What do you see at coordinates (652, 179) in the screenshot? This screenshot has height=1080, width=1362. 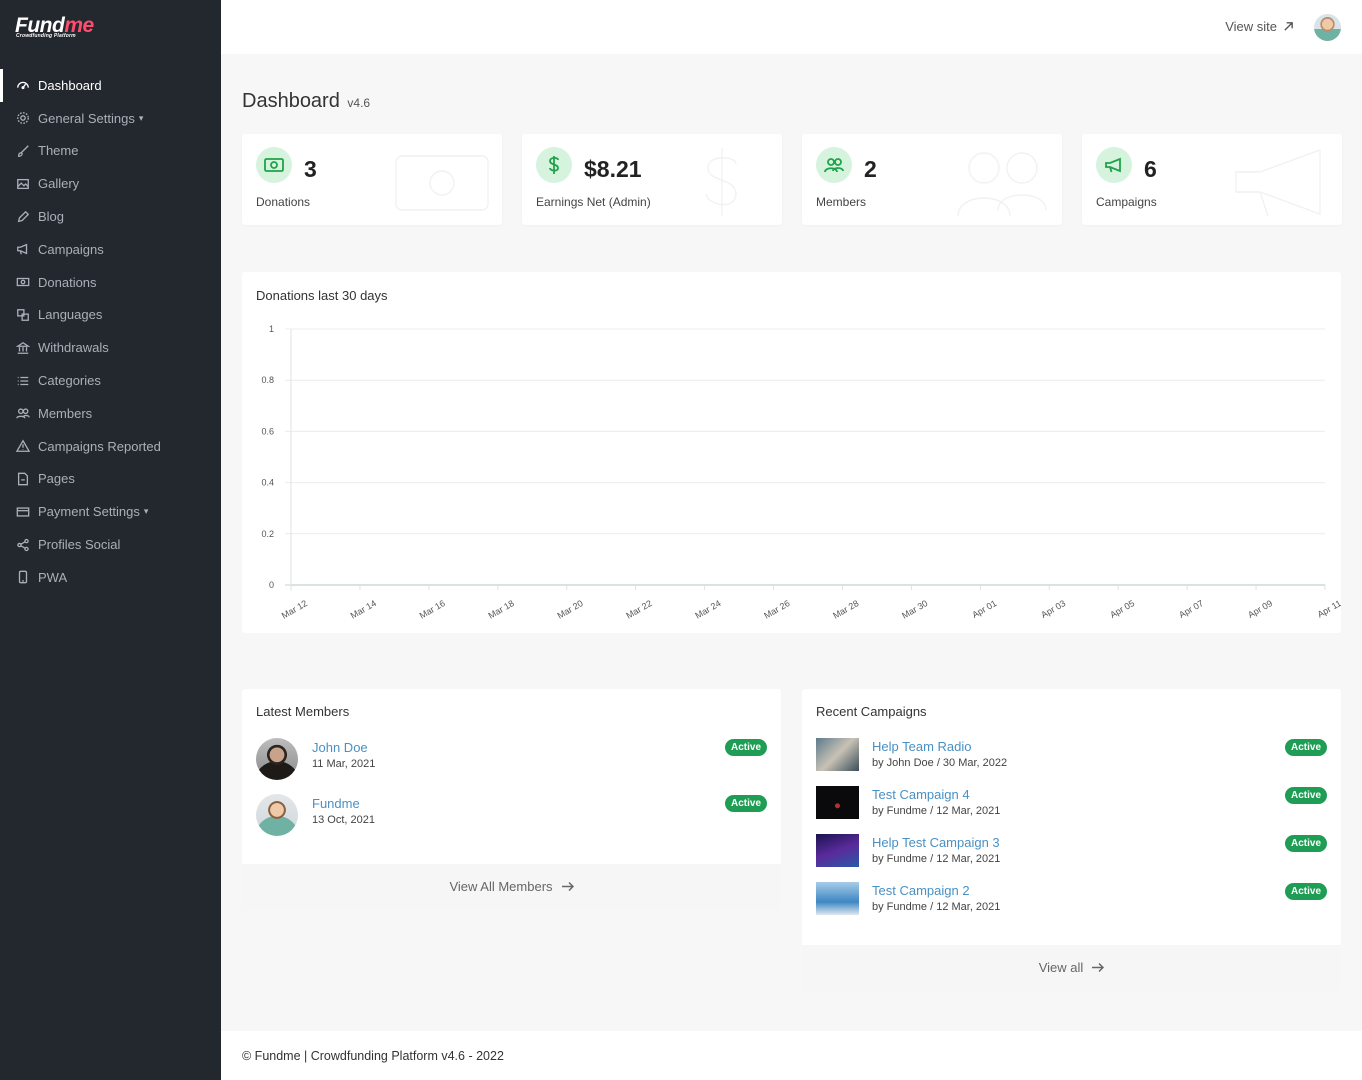 I see `stat-card-earnings: $8.21 Earnings Net (Admin)` at bounding box center [652, 179].